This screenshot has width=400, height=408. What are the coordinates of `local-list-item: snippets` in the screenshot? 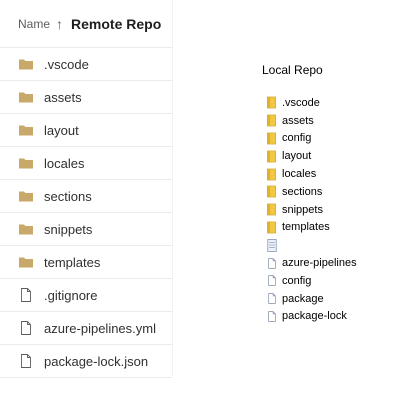 It's located at (333, 210).